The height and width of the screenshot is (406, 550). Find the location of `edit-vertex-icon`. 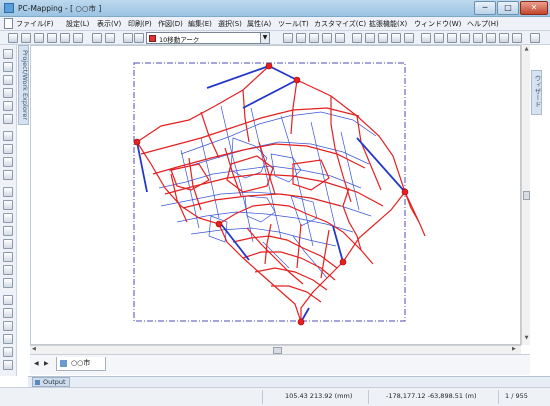

edit-vertex-icon is located at coordinates (8, 149).